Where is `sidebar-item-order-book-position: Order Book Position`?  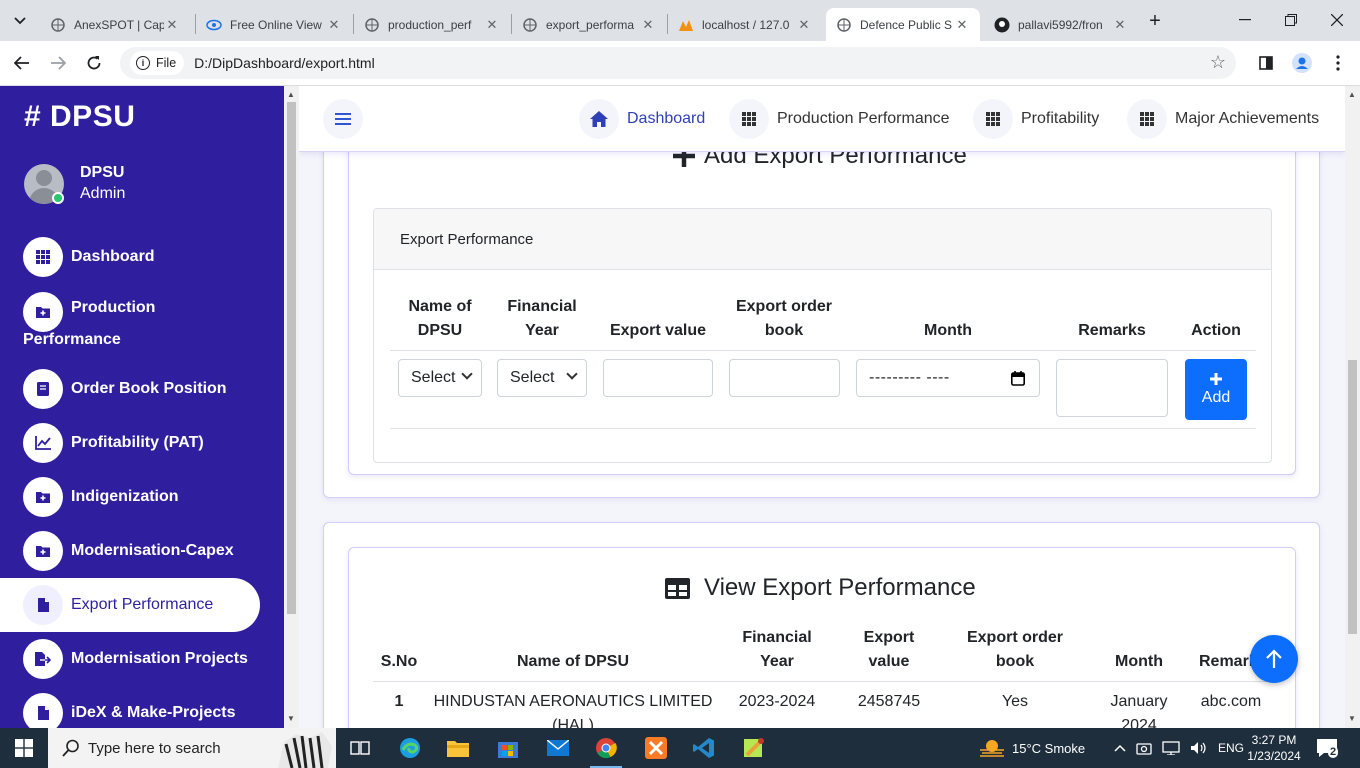
sidebar-item-order-book-position: Order Book Position is located at coordinates (130, 389).